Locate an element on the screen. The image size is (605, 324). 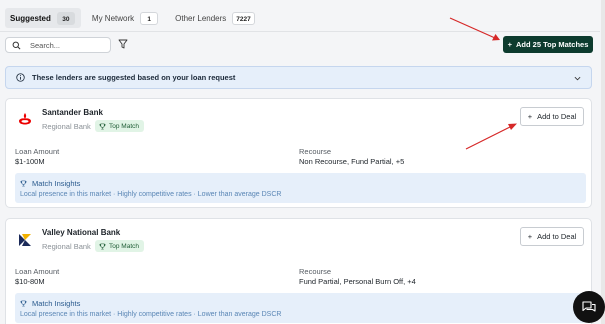
recourse-value: Non Recourse, Fund Partial, +5 is located at coordinates (352, 161).